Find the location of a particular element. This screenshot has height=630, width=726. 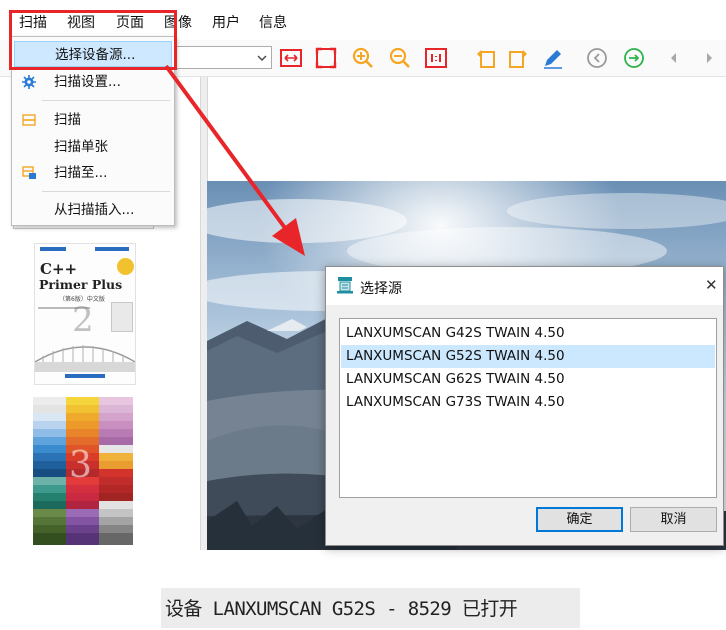

thumbnail-page-3: 3 is located at coordinates (83, 471).